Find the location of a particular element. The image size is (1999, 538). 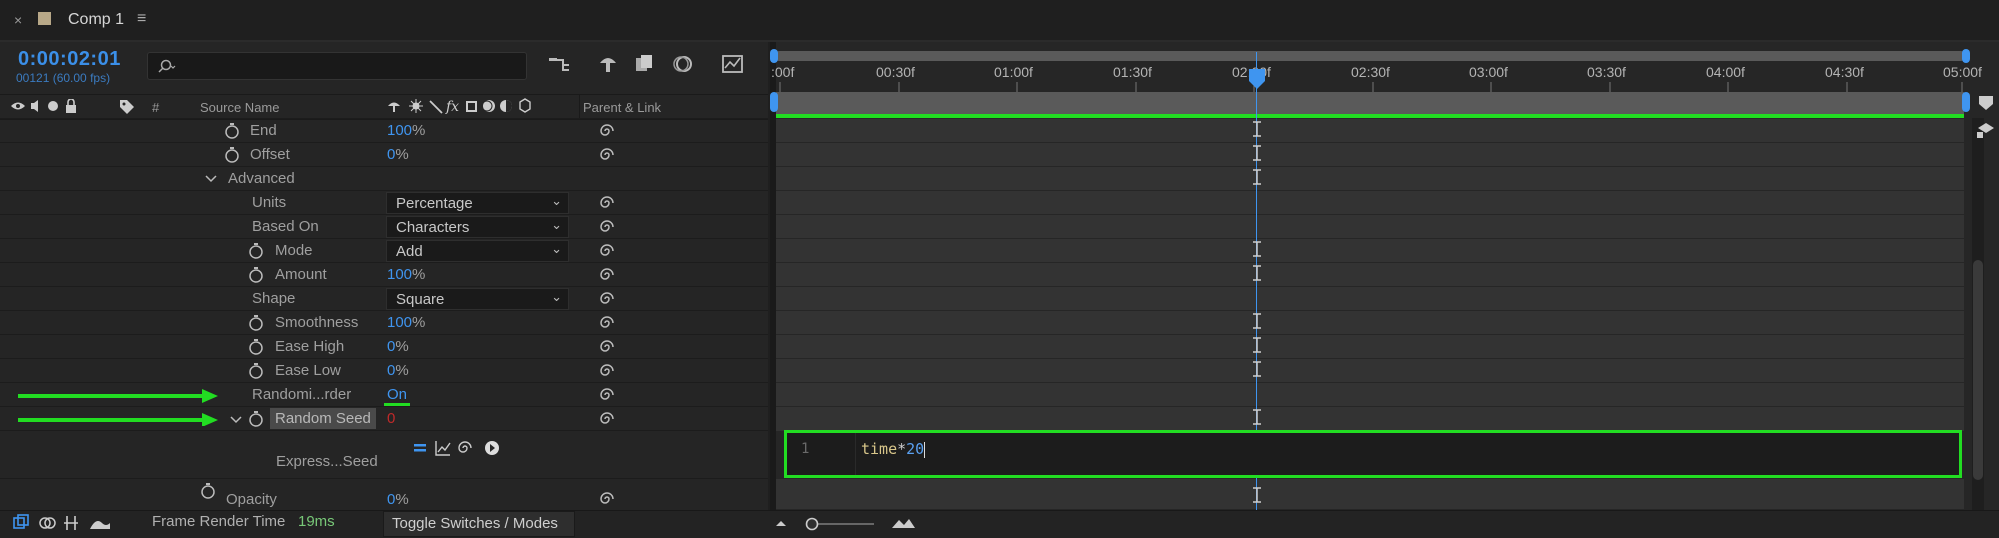

tab-bar is located at coordinates (999, 21).